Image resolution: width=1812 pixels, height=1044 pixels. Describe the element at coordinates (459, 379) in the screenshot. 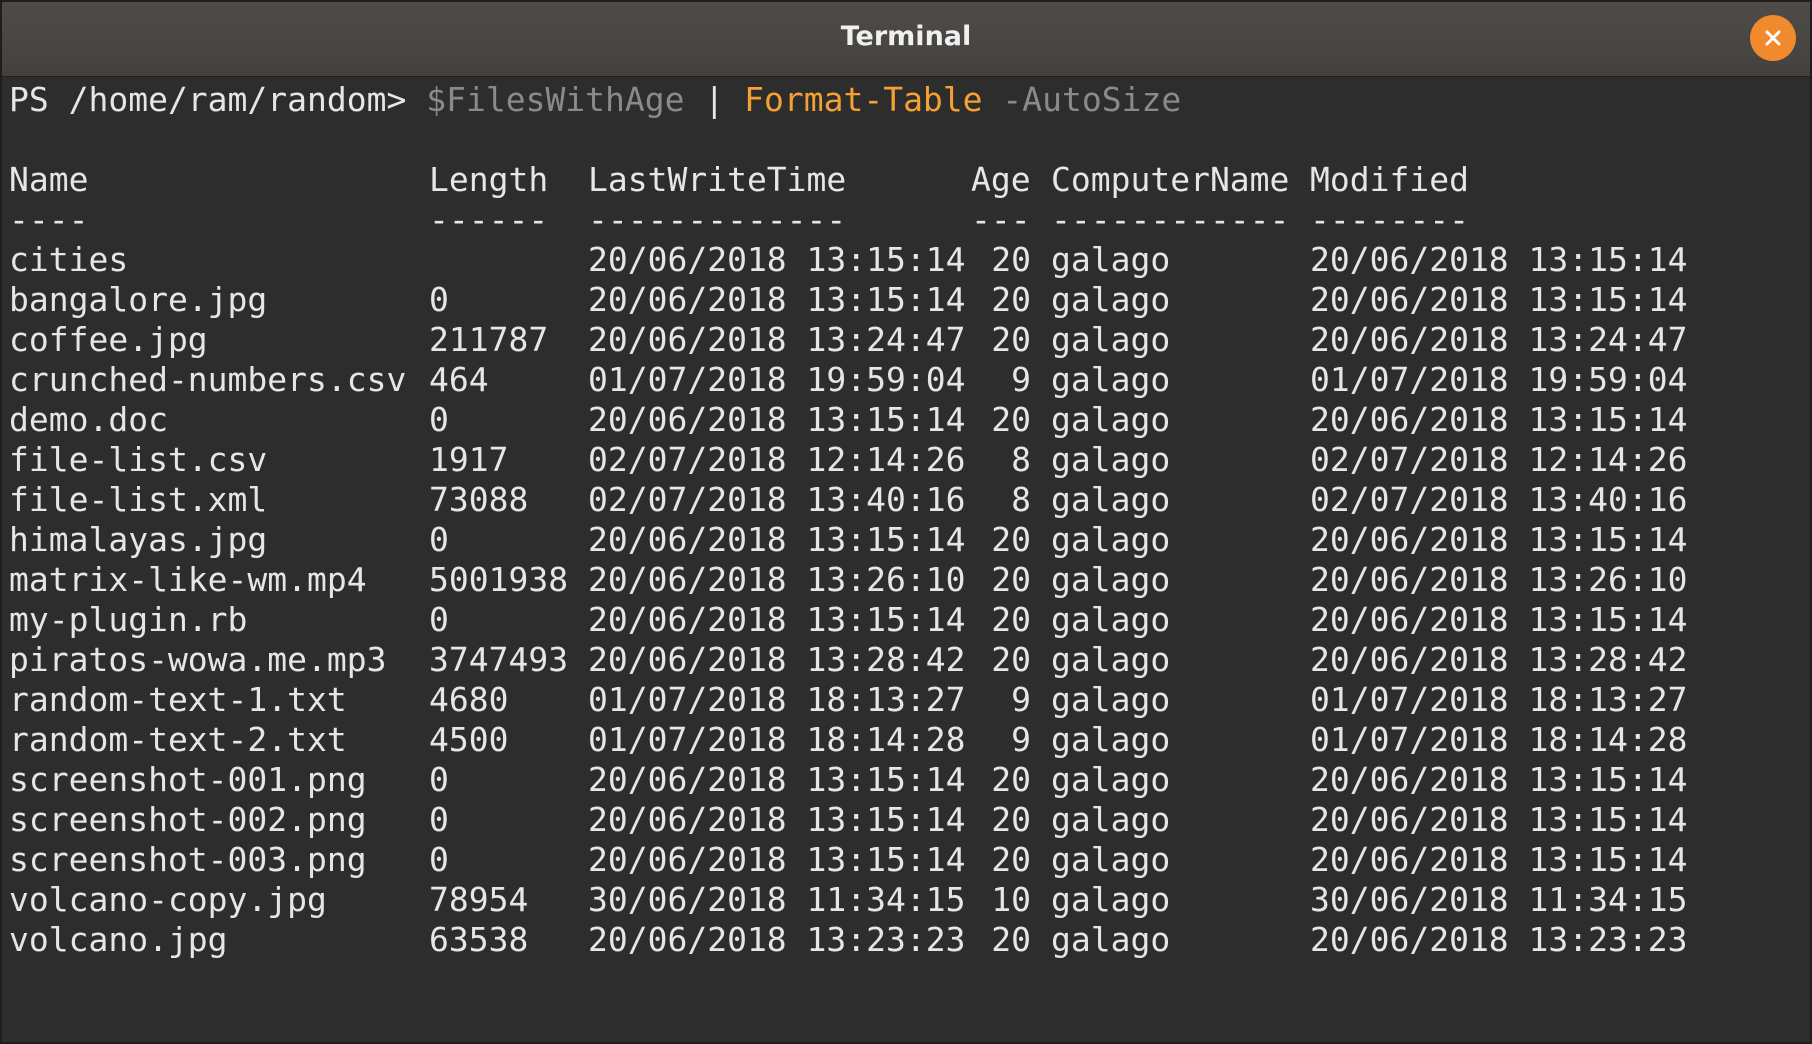

I see `cell-length: 464` at that location.